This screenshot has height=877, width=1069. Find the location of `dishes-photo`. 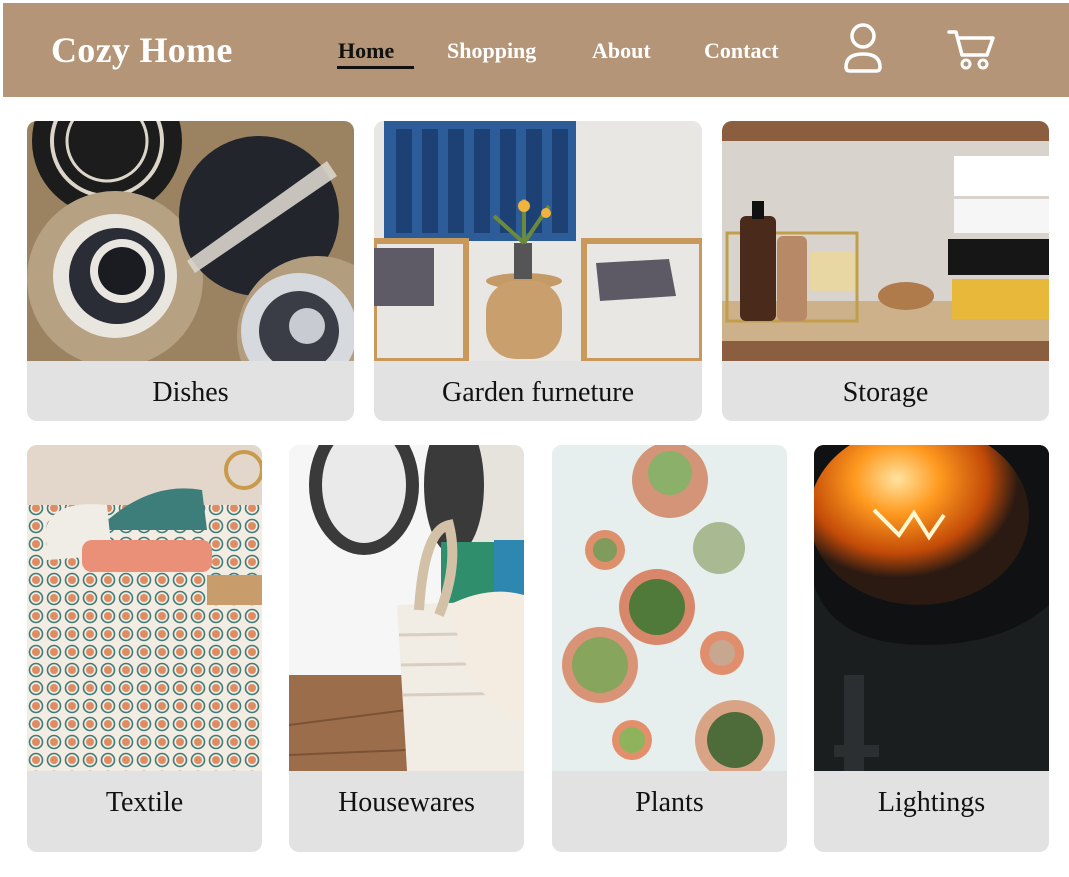

dishes-photo is located at coordinates (190, 268).